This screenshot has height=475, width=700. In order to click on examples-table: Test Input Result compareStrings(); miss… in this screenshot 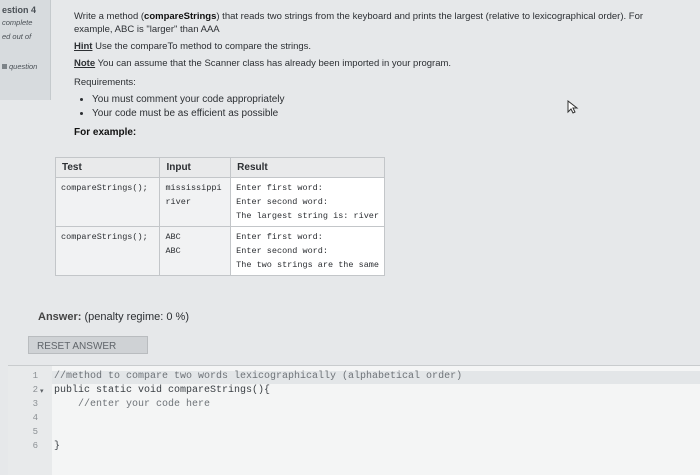, I will do `click(219, 216)`.